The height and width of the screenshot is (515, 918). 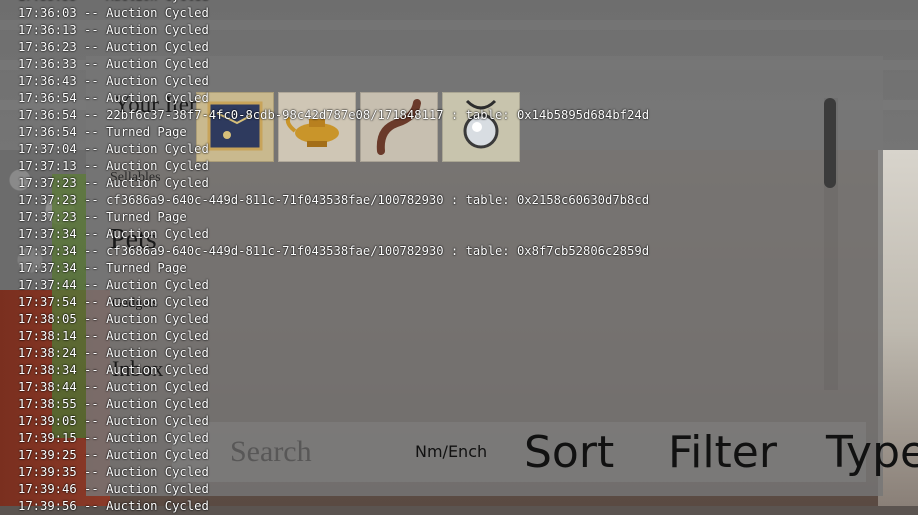 What do you see at coordinates (47, 387) in the screenshot?
I see `log-timestamp: 17:38:44` at bounding box center [47, 387].